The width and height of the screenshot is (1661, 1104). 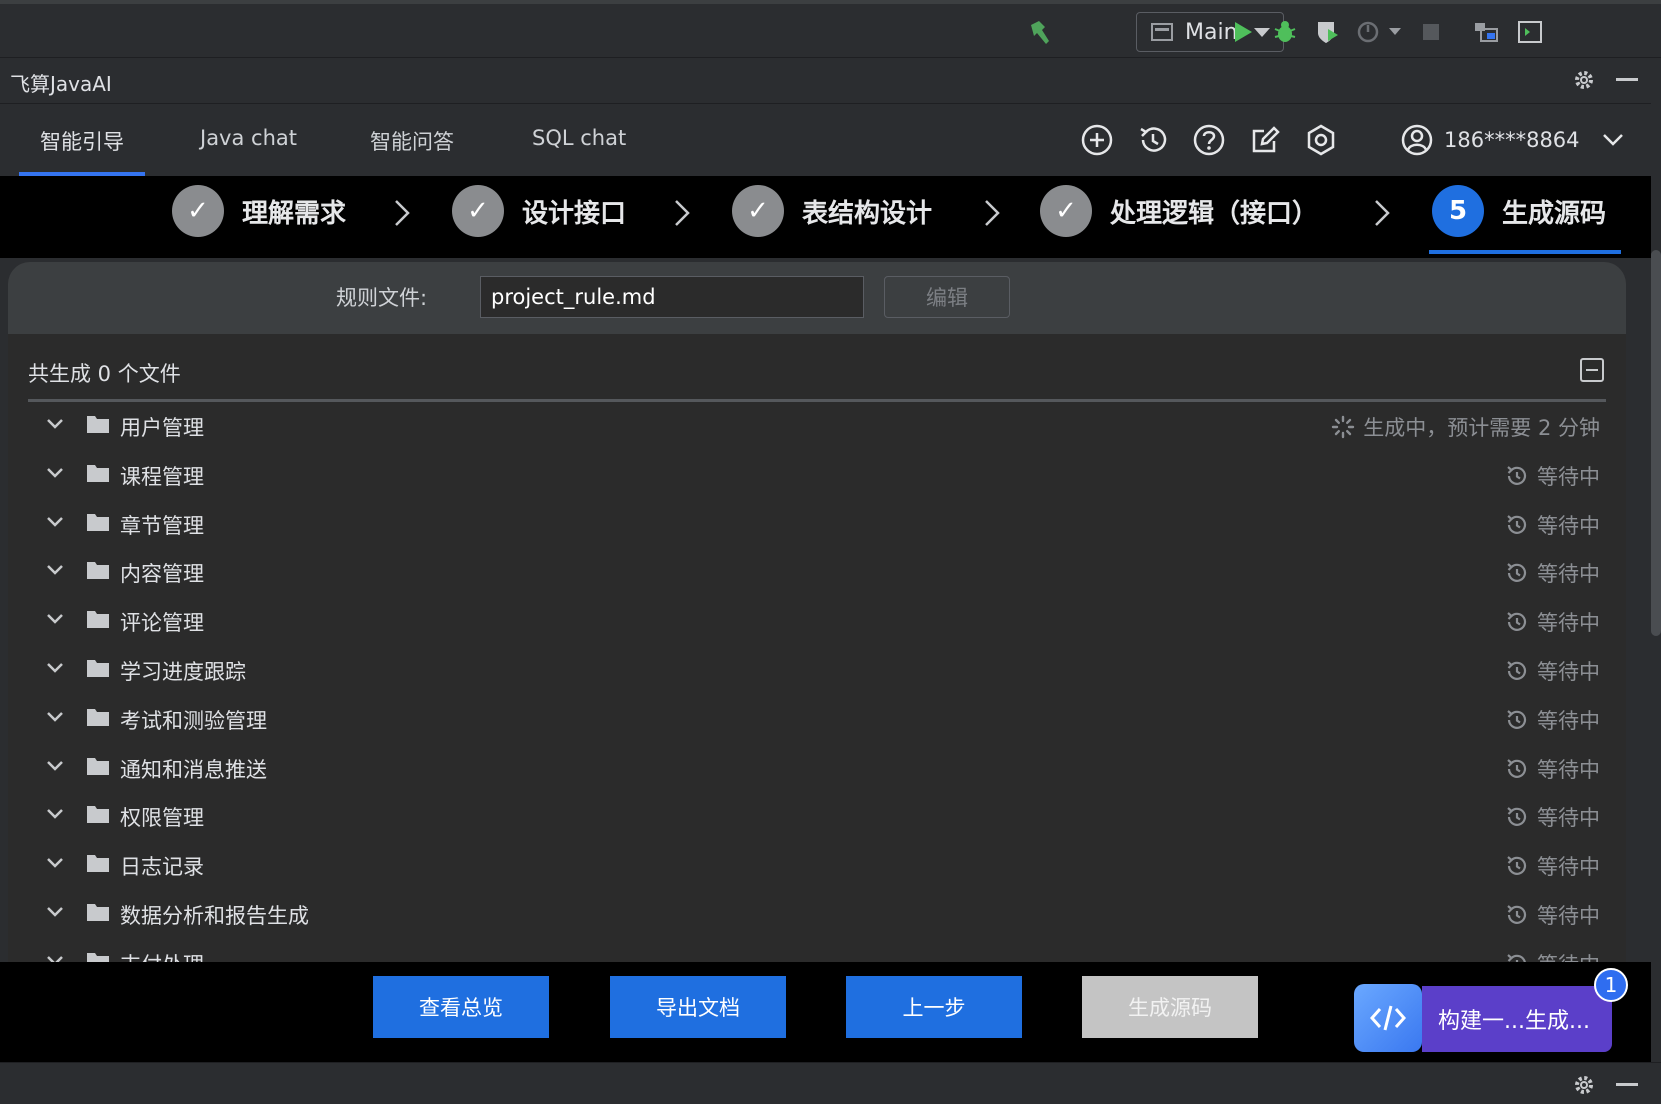 I want to click on export-doc-button: 导出文档, so click(x=698, y=1007).